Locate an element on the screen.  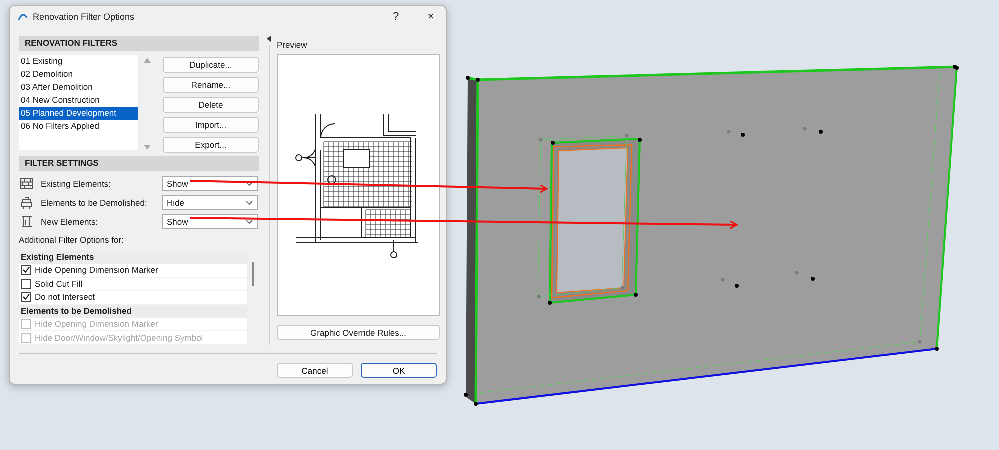
dialog-button: OK is located at coordinates (399, 370).